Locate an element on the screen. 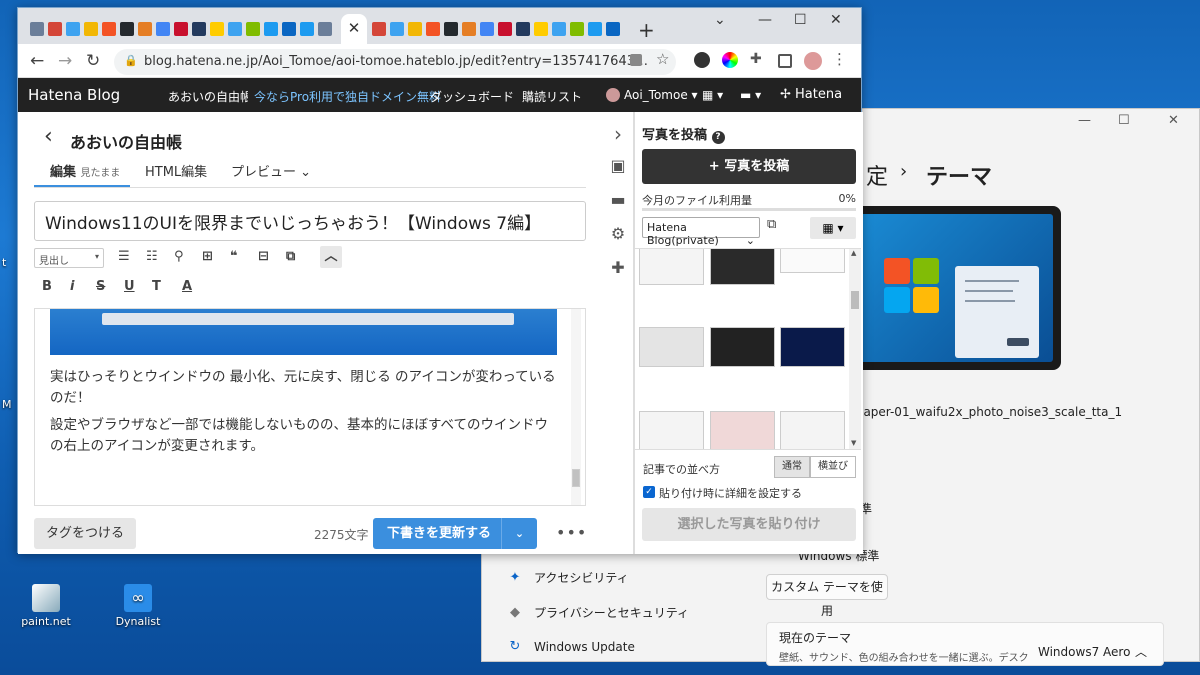 The height and width of the screenshot is (675, 1200). custom-theme-button: カスタム テーマを使用 is located at coordinates (827, 596).